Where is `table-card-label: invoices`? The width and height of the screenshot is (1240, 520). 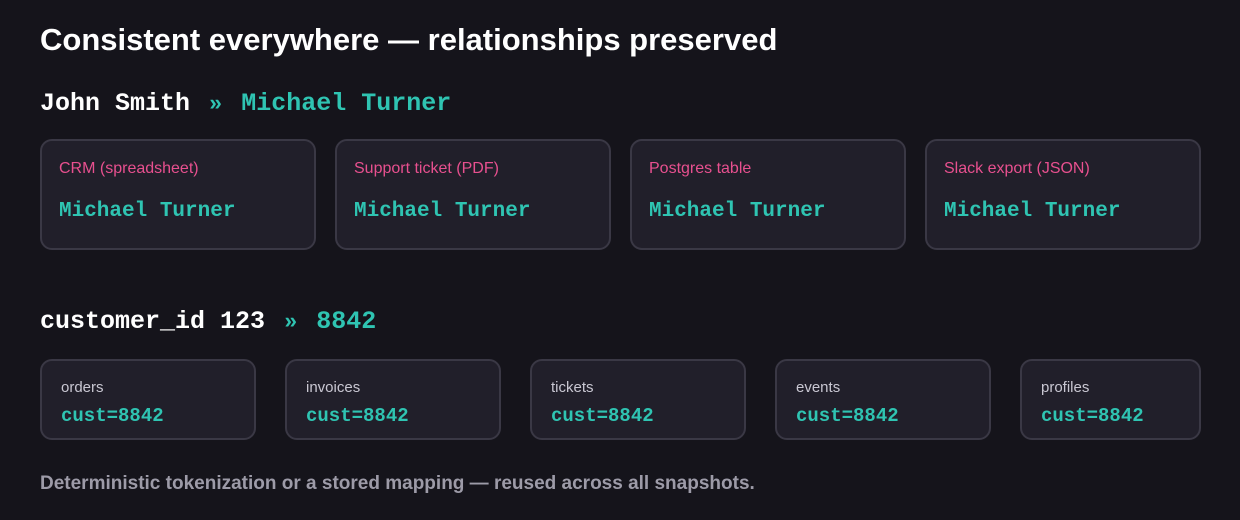 table-card-label: invoices is located at coordinates (333, 387).